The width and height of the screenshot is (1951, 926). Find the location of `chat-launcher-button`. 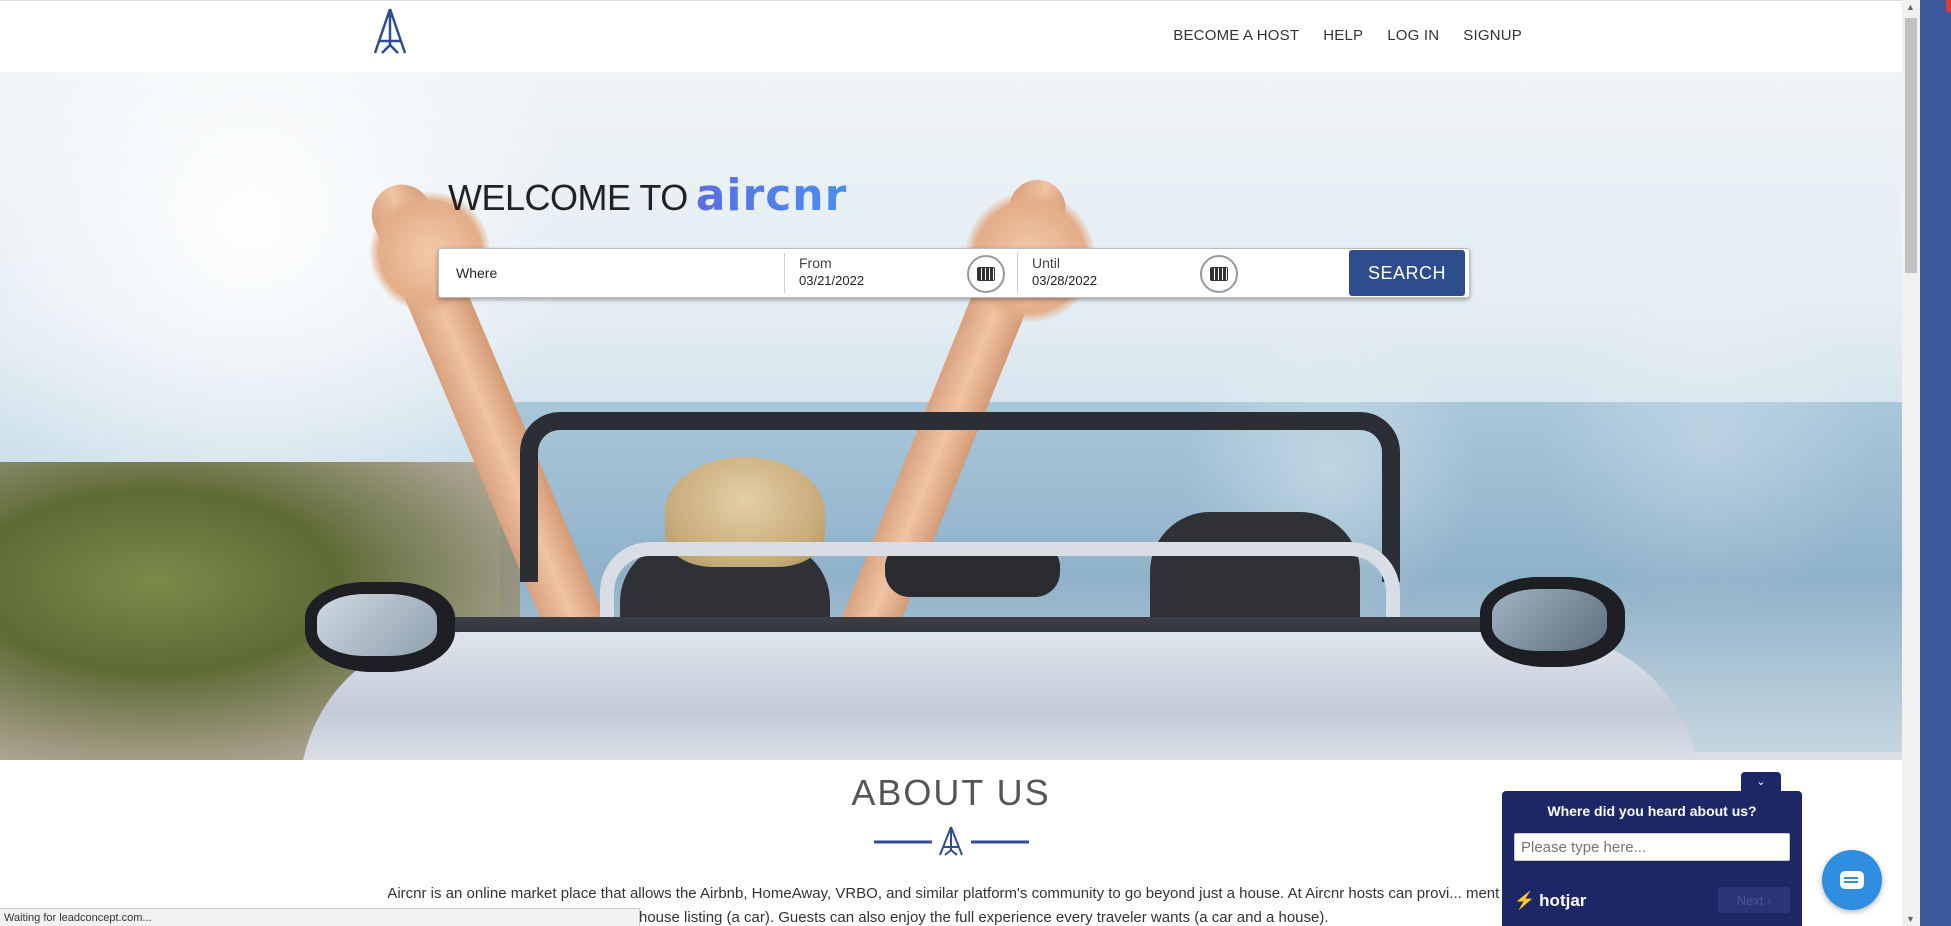

chat-launcher-button is located at coordinates (1852, 880).